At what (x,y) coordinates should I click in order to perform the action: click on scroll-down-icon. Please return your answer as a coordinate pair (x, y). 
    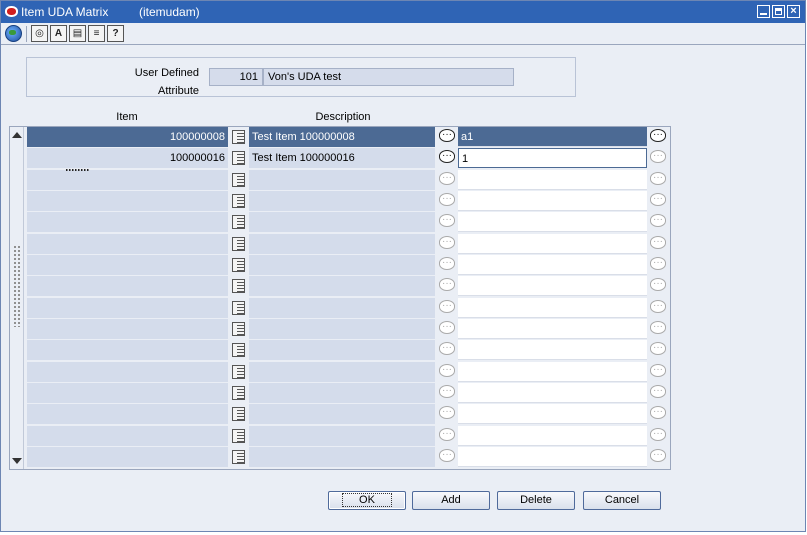
    Looking at the image, I should click on (17, 461).